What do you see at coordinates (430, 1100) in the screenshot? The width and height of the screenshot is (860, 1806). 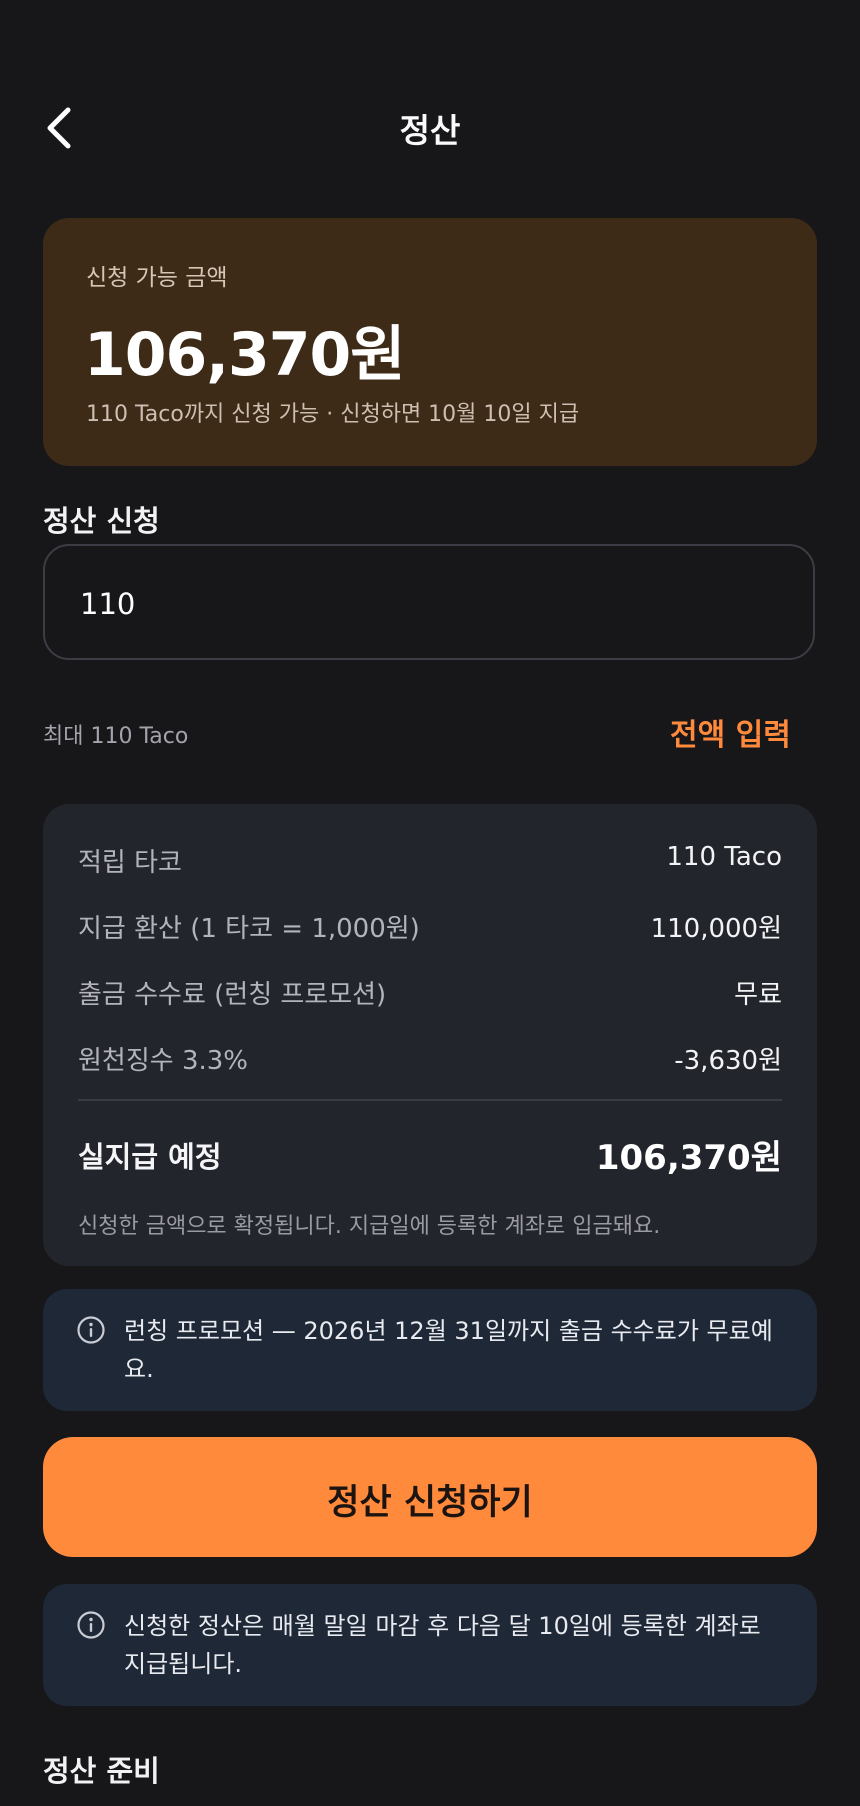 I see `detail-divider` at bounding box center [430, 1100].